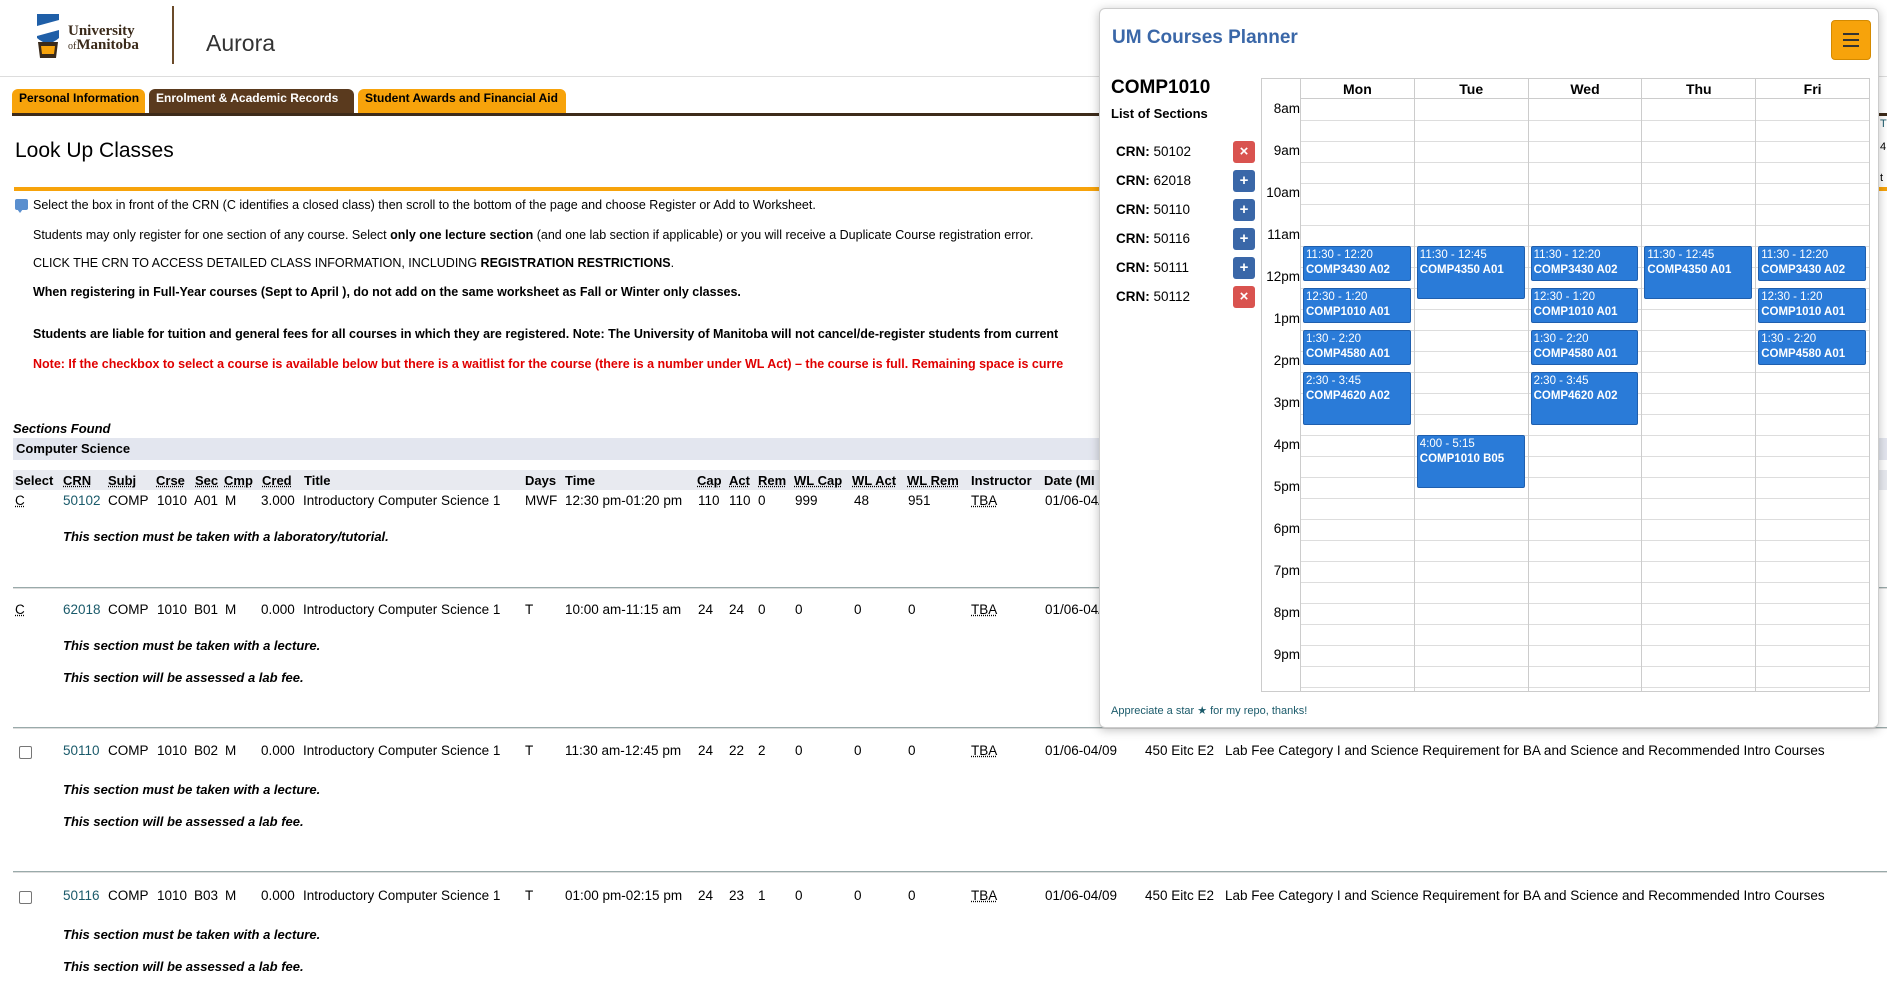 This screenshot has width=1887, height=986. I want to click on crn-link-50116: 50116, so click(81, 895).